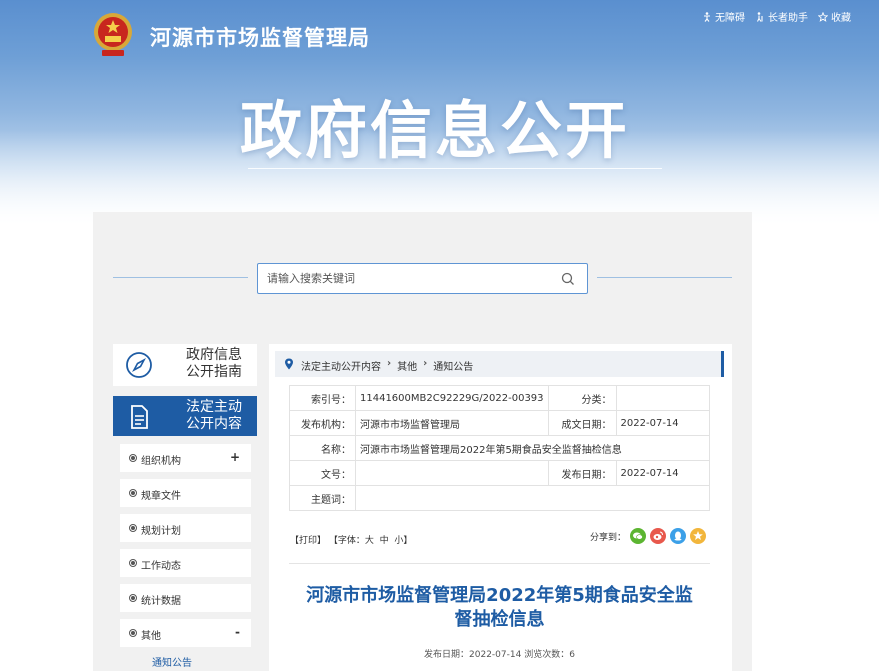 The height and width of the screenshot is (671, 879). What do you see at coordinates (532, 448) in the screenshot?
I see `meta-value: 河源市市场监督管理局2022年第5期食品安全监督抽检信息` at bounding box center [532, 448].